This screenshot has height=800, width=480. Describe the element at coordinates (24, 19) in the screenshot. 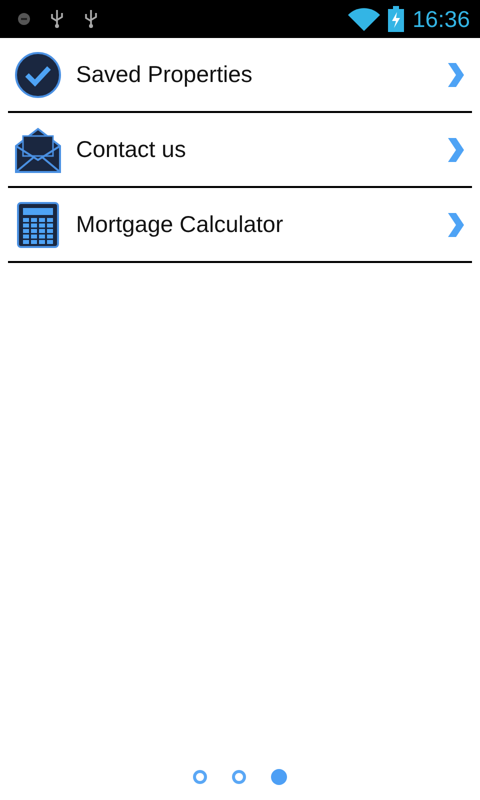

I see `notification-icon` at that location.